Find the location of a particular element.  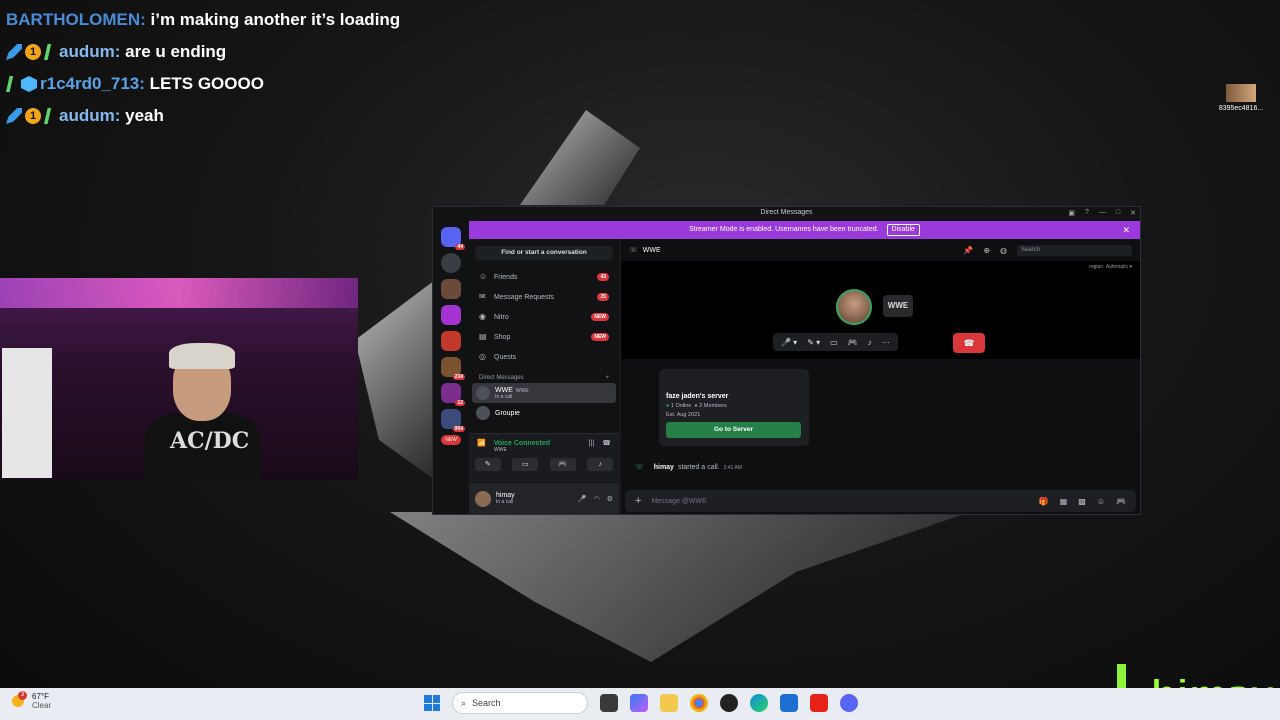

dm-status: In a call is located at coordinates (504, 396).